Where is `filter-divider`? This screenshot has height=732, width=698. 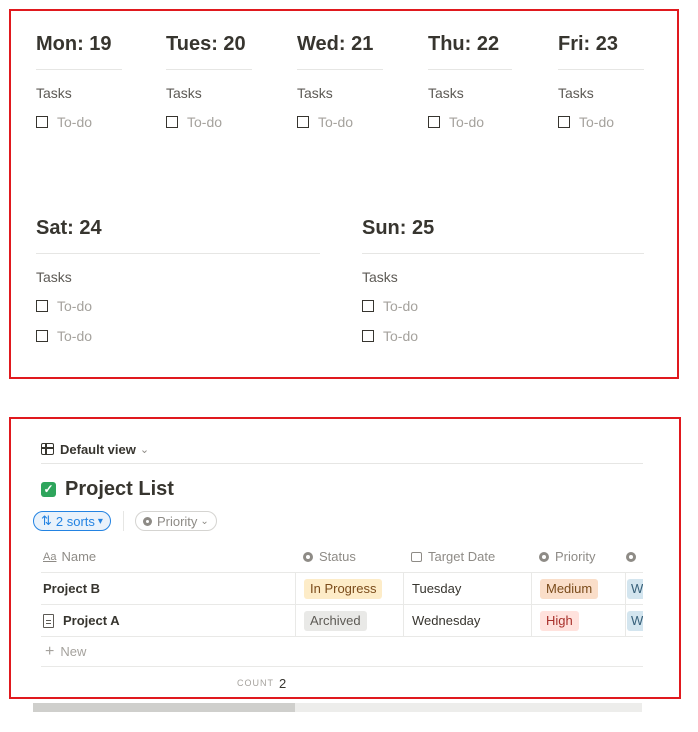
filter-divider is located at coordinates (123, 521).